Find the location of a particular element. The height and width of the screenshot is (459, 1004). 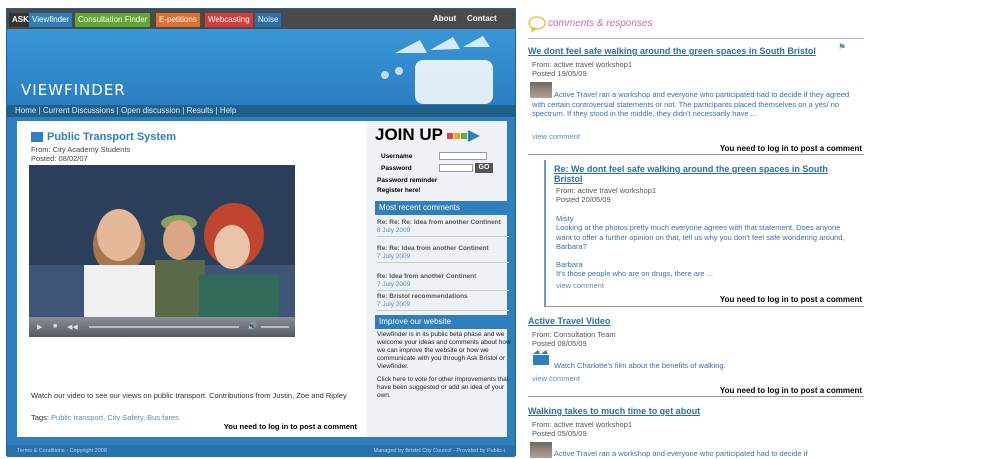

join-up-heading: JOIN UP is located at coordinates (428, 135).